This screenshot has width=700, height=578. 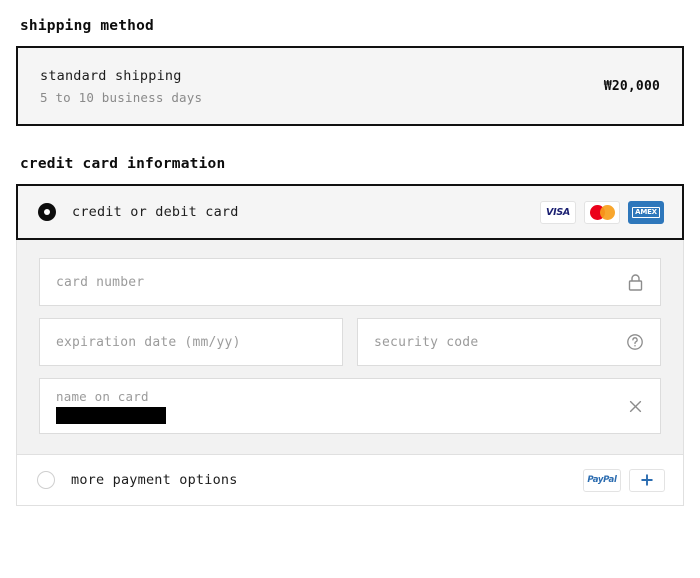 I want to click on expiration-date-placeholder: expiration date (mm/yy), so click(x=148, y=342).